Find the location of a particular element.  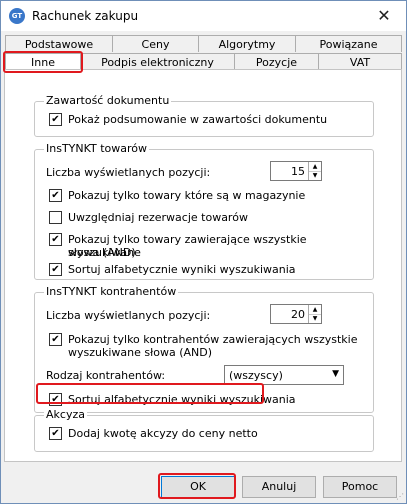

checkbox-rezerwacje is located at coordinates (55, 217).